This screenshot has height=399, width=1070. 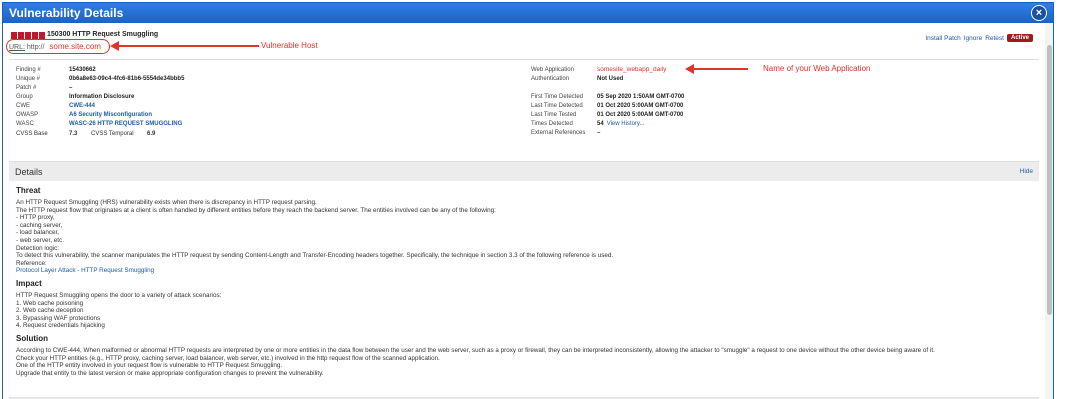 What do you see at coordinates (32, 338) in the screenshot?
I see `solution-heading: Solution` at bounding box center [32, 338].